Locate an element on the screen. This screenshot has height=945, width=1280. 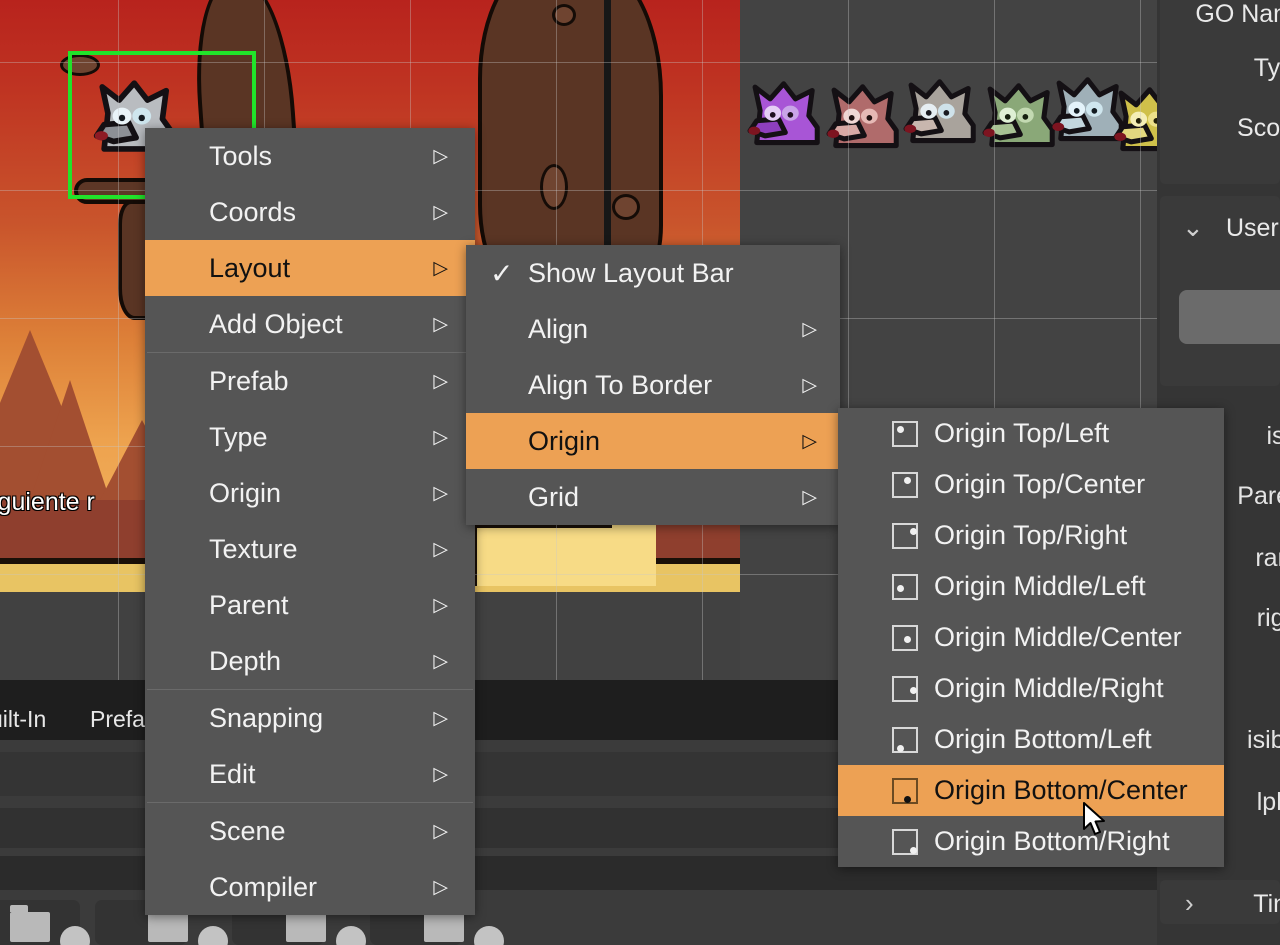
menu-item-layout: Layout ▷ is located at coordinates (310, 268).